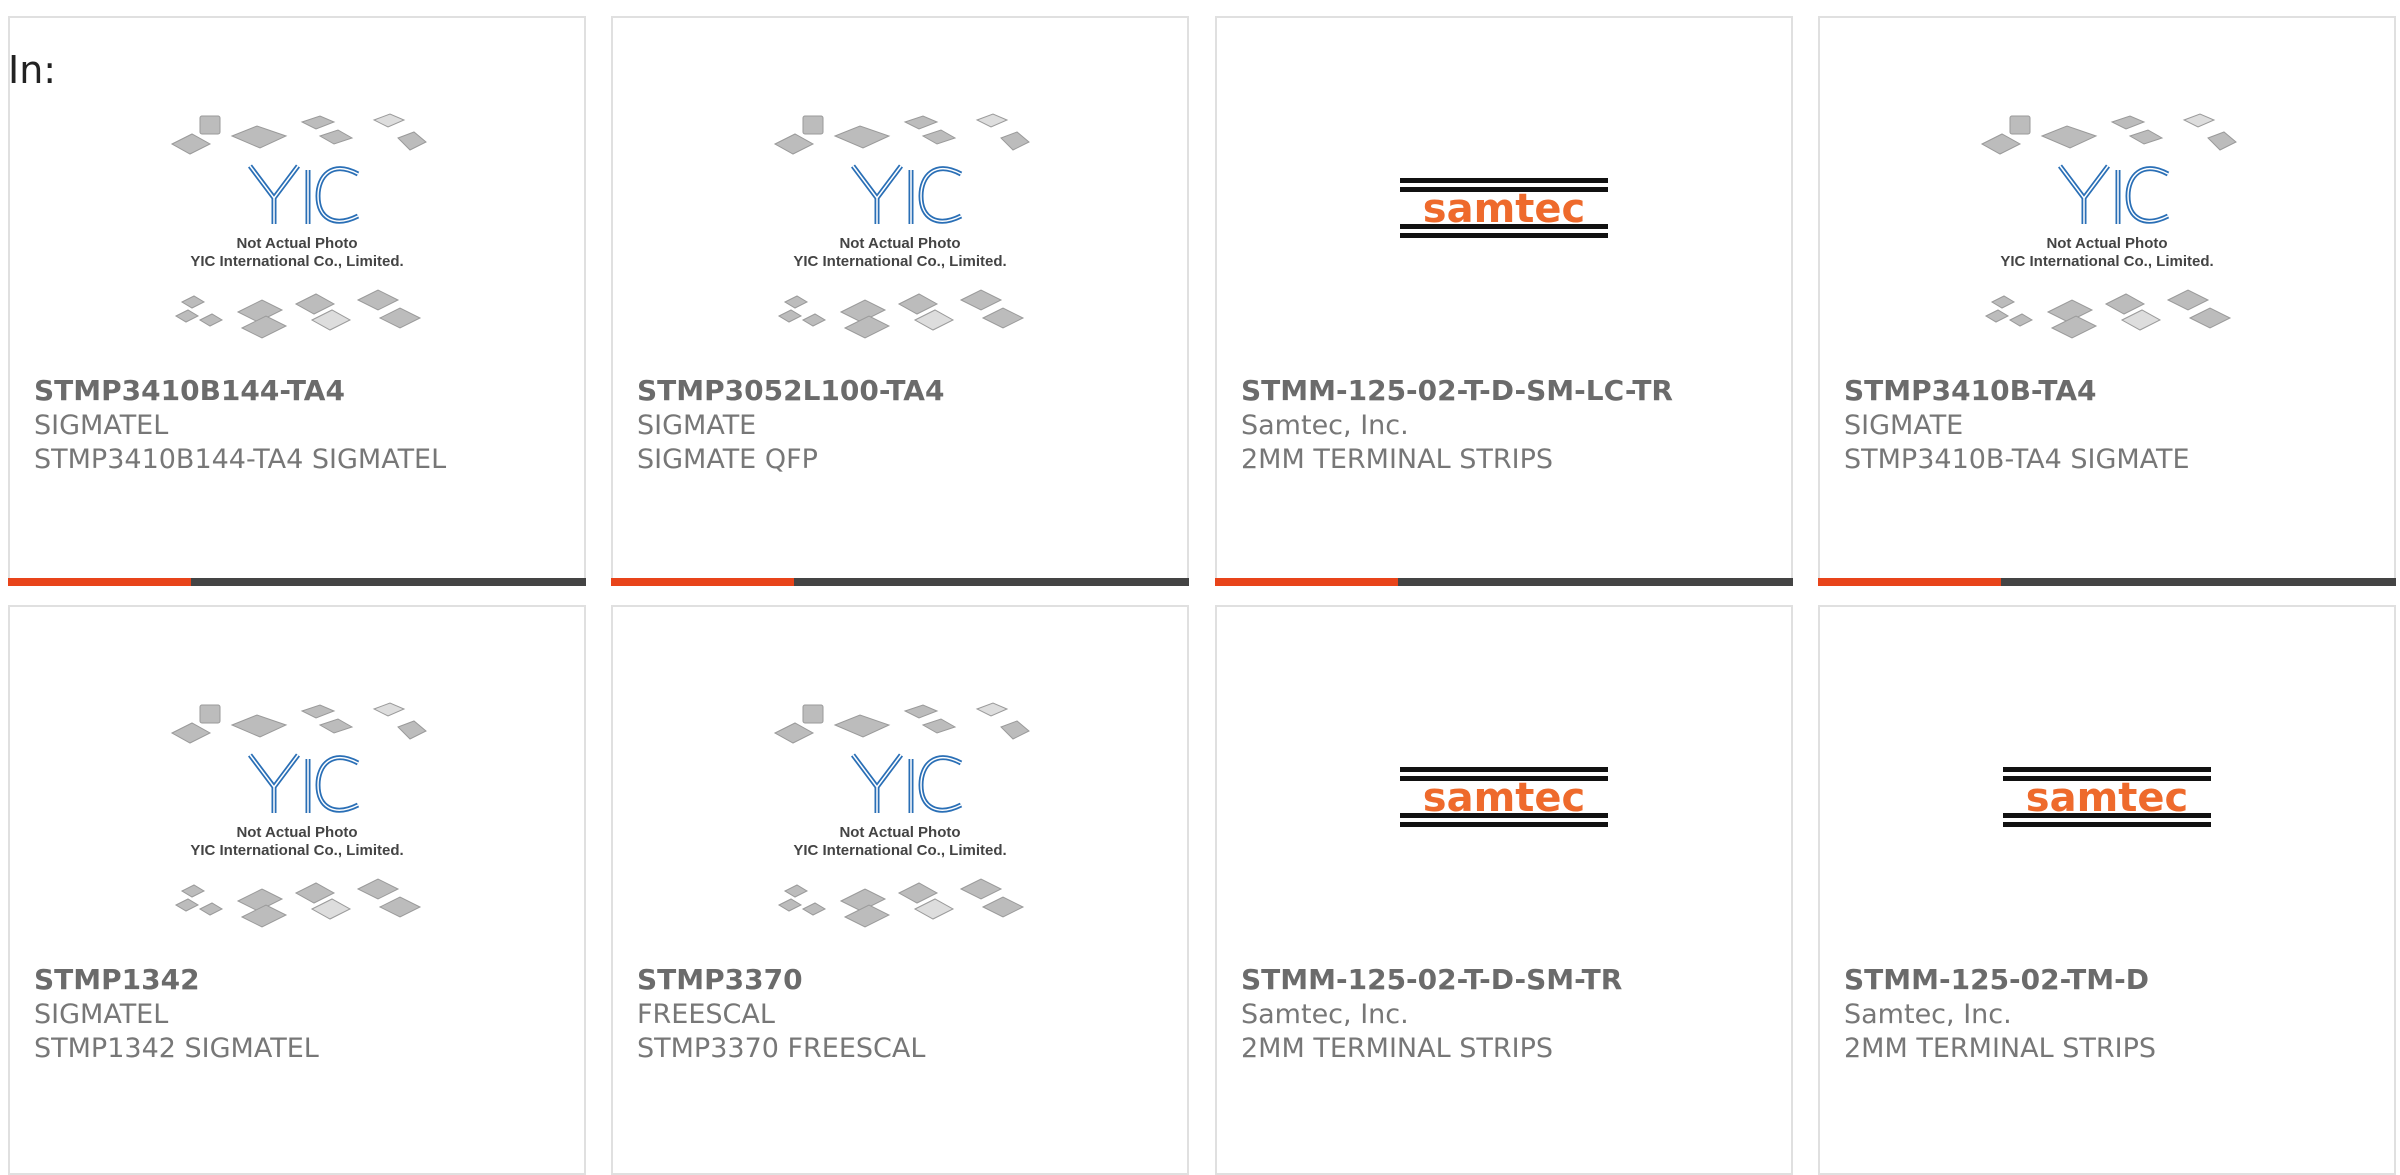  What do you see at coordinates (240, 459) in the screenshot?
I see `product-description: STMP3410B144-TA4 SIGMATEL` at bounding box center [240, 459].